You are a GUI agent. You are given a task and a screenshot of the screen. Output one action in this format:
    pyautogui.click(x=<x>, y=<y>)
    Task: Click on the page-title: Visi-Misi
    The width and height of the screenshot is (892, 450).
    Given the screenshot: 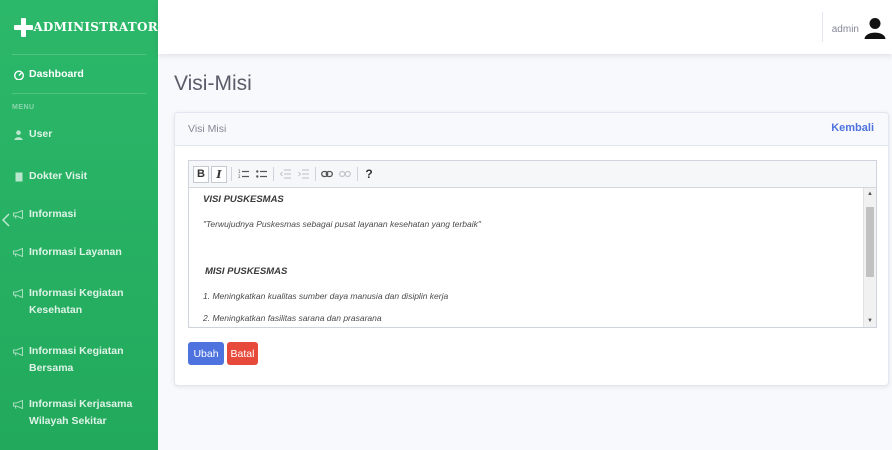 What is the action you would take?
    pyautogui.click(x=213, y=83)
    